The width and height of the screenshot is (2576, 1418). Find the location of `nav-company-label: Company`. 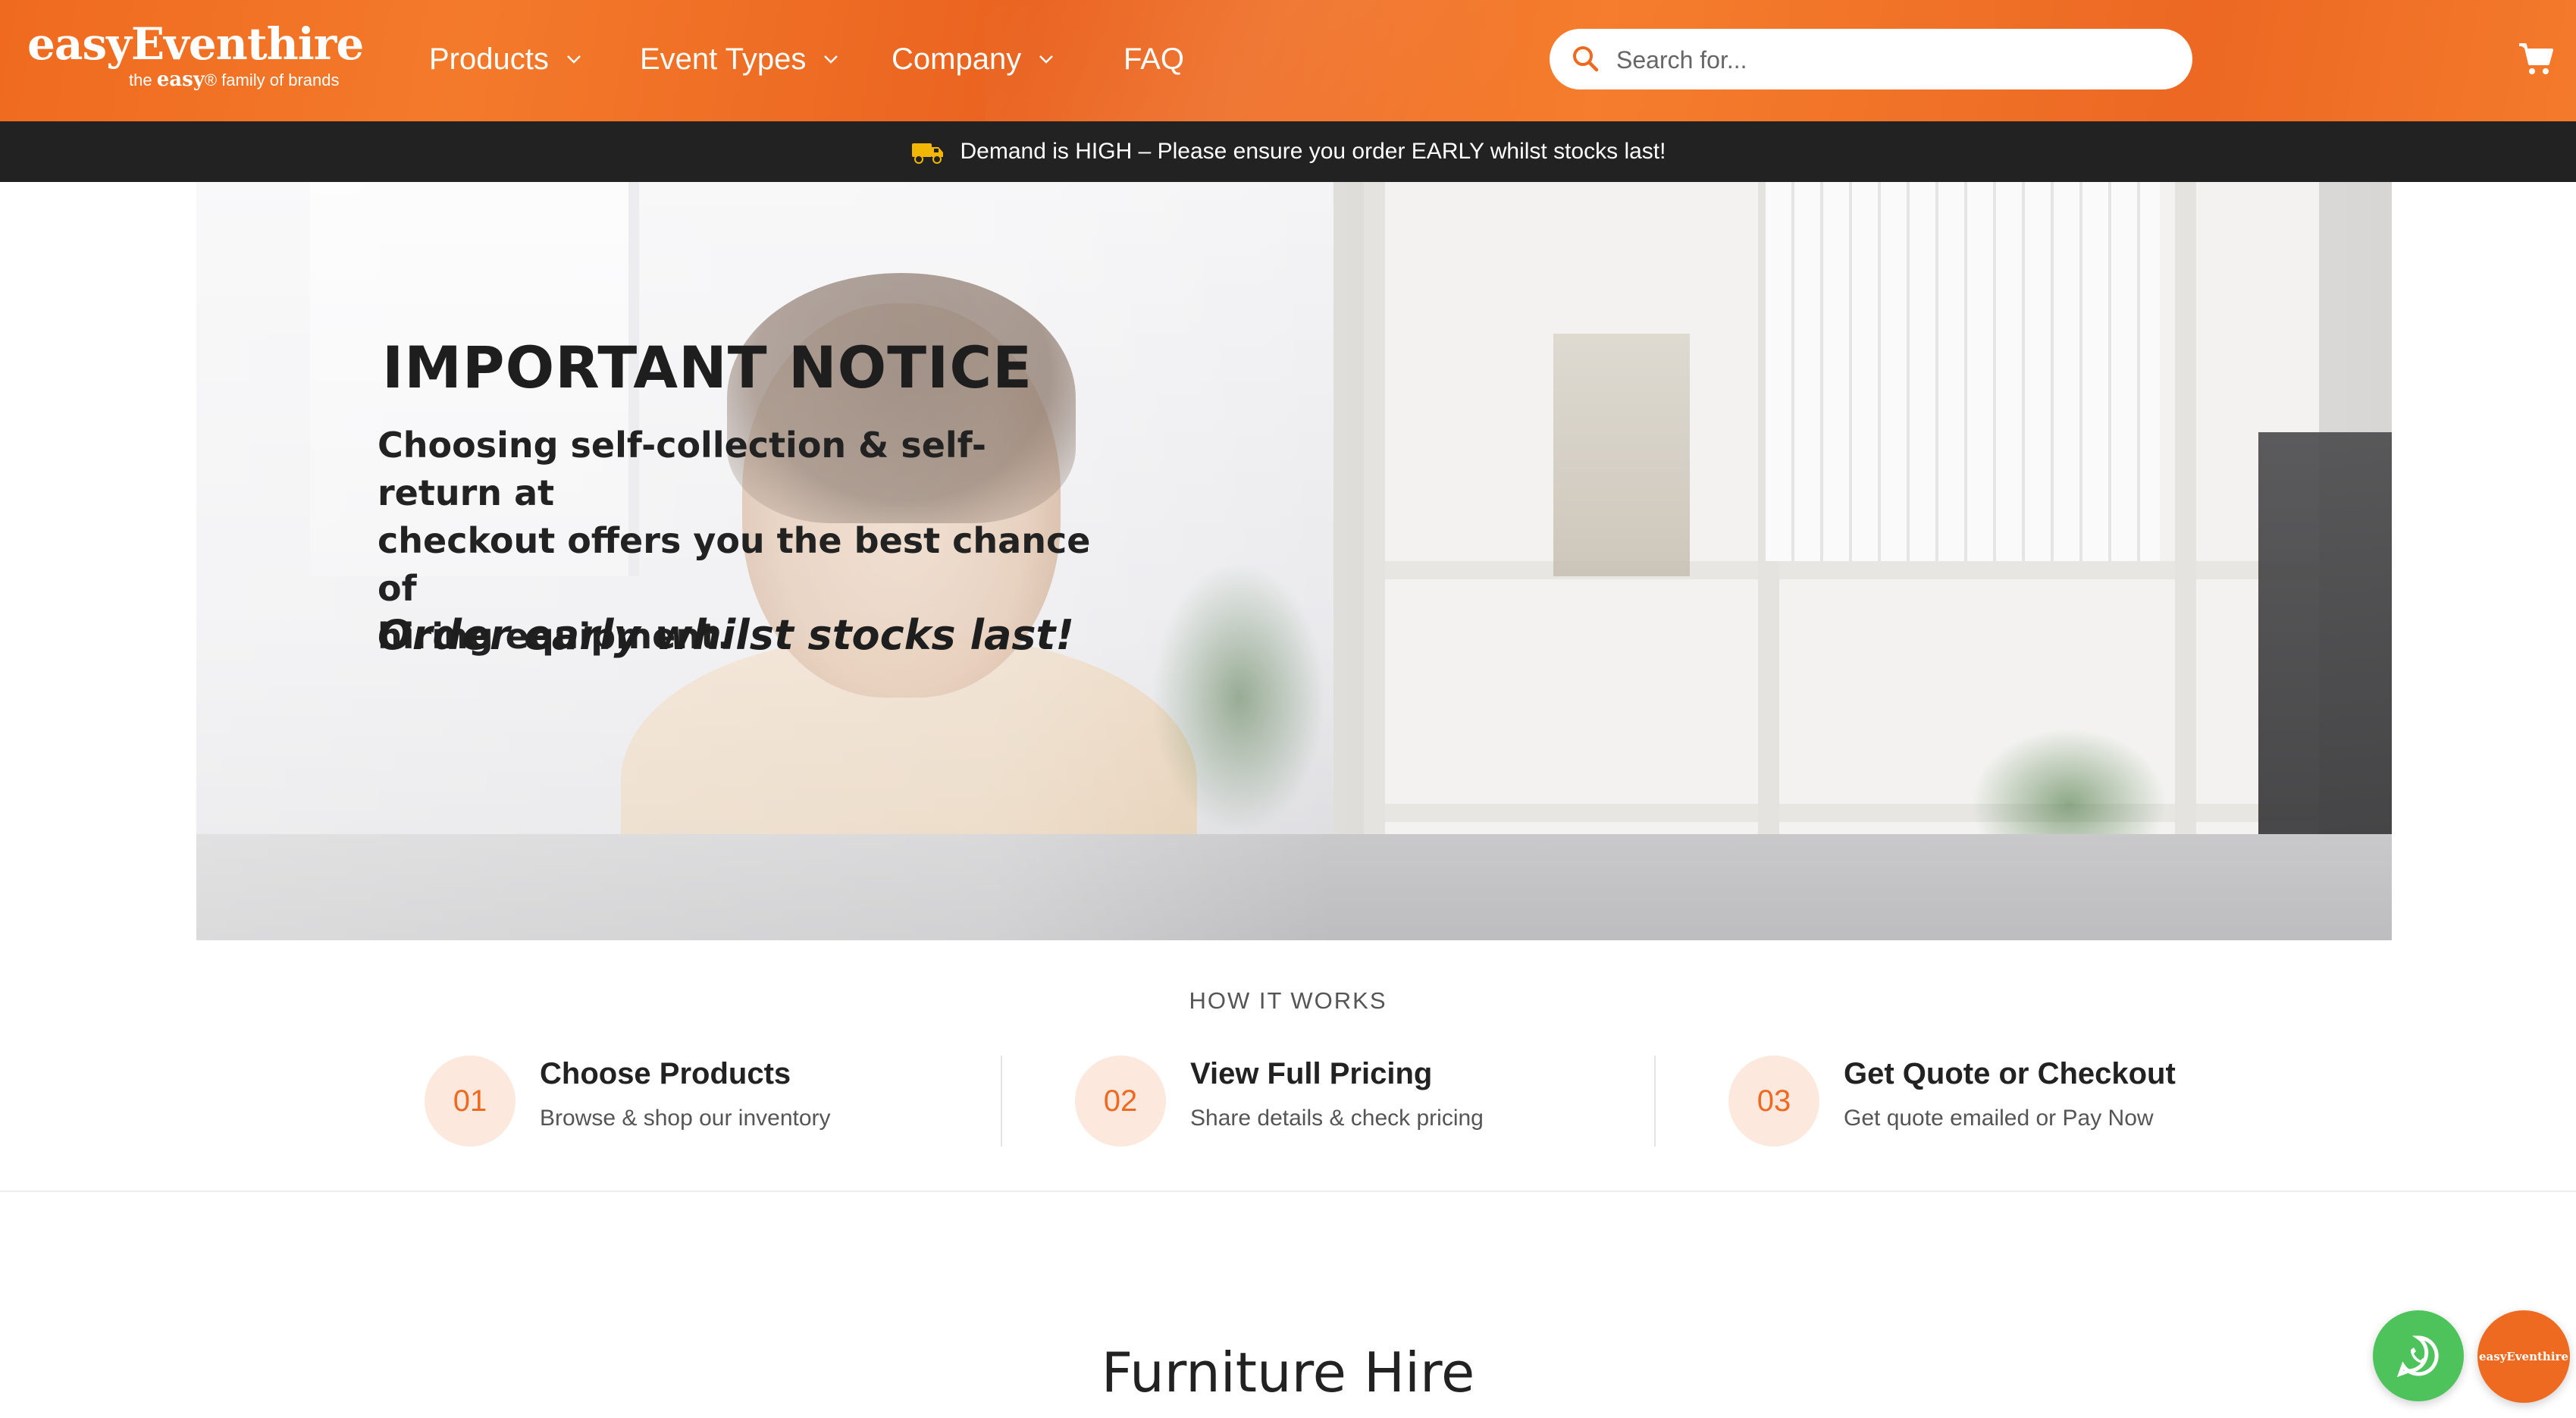

nav-company-label: Company is located at coordinates (957, 59).